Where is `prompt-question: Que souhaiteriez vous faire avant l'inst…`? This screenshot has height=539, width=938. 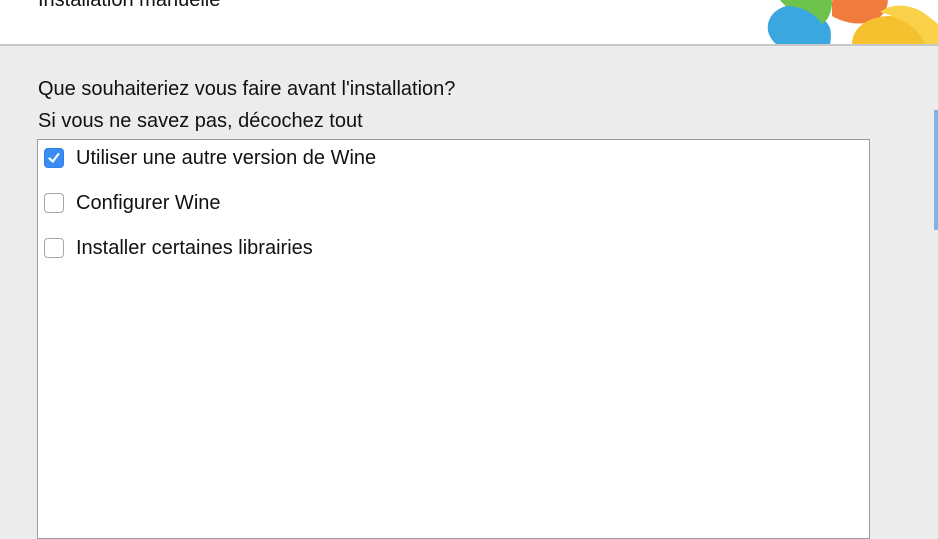 prompt-question: Que souhaiteriez vous faire avant l'inst… is located at coordinates (247, 89).